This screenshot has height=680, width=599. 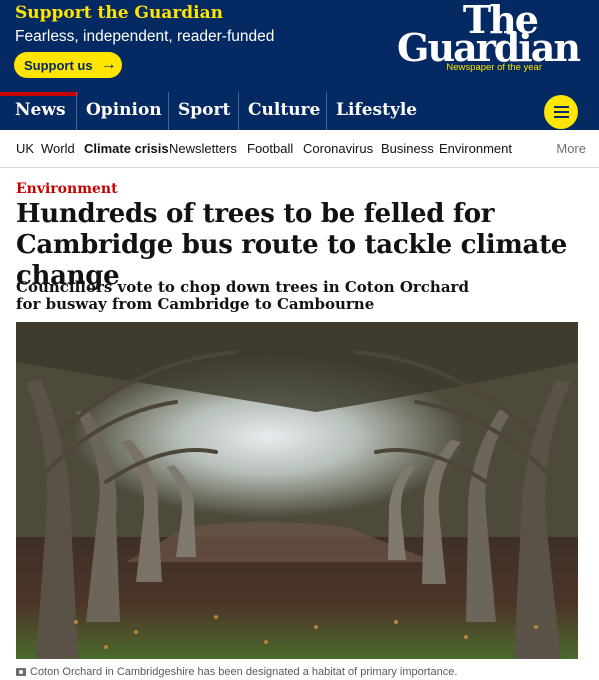 I want to click on pillar-opinion: Opinion, so click(x=122, y=111).